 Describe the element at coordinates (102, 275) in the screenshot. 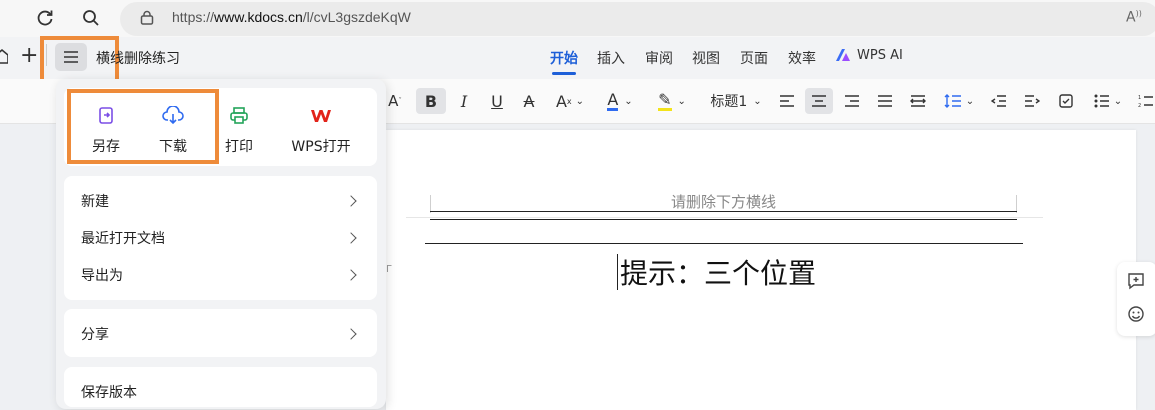

I see `menu-item-export-label: 导出为` at that location.